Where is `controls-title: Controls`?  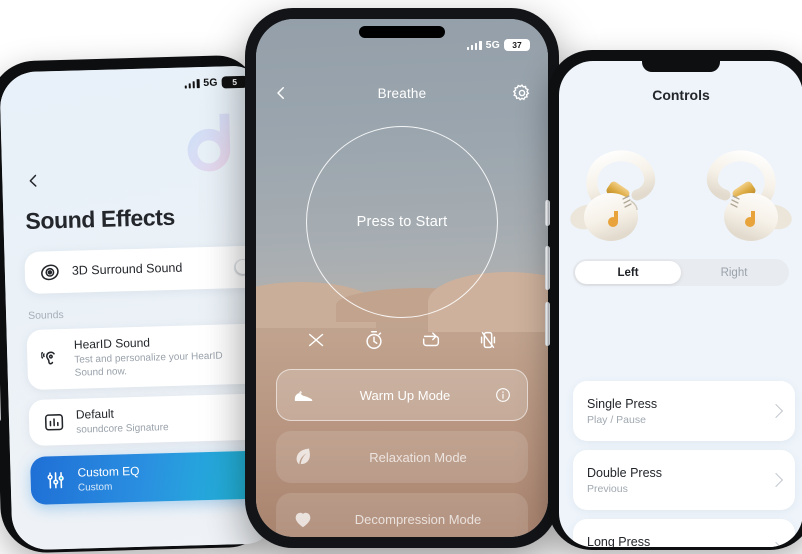
controls-title: Controls is located at coordinates (680, 95).